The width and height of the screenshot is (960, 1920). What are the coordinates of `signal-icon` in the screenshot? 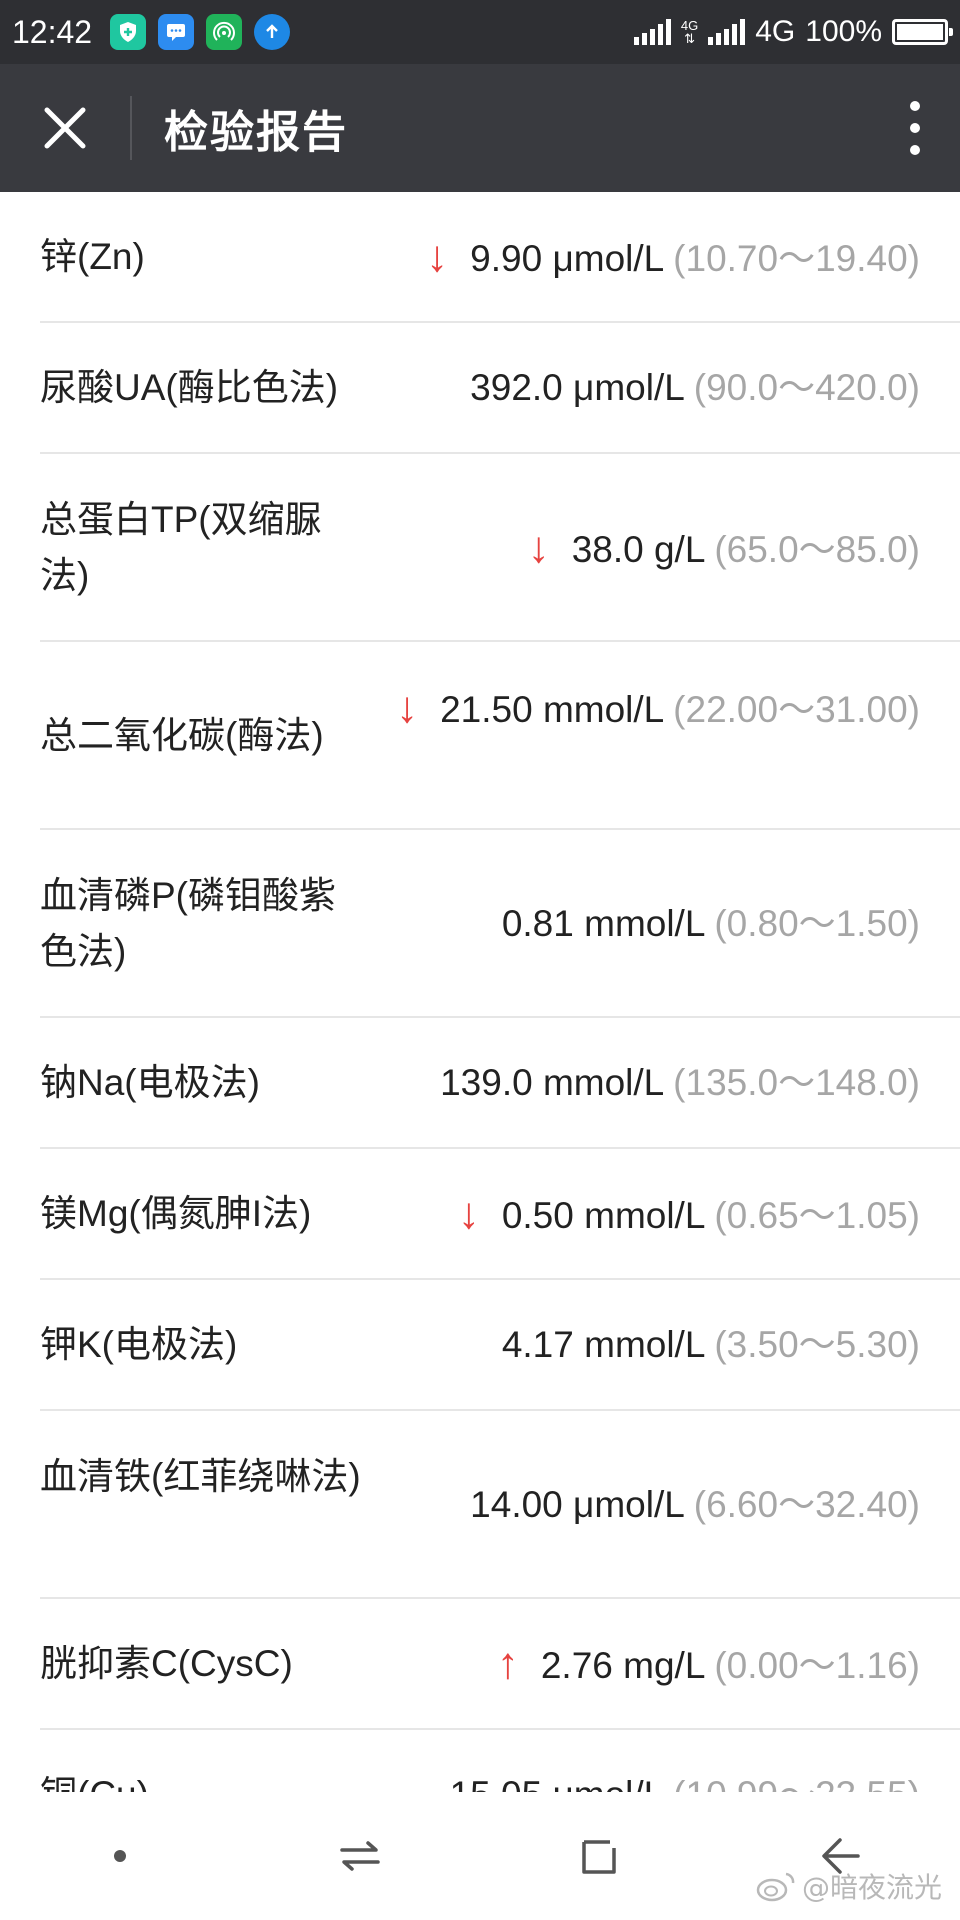 It's located at (652, 32).